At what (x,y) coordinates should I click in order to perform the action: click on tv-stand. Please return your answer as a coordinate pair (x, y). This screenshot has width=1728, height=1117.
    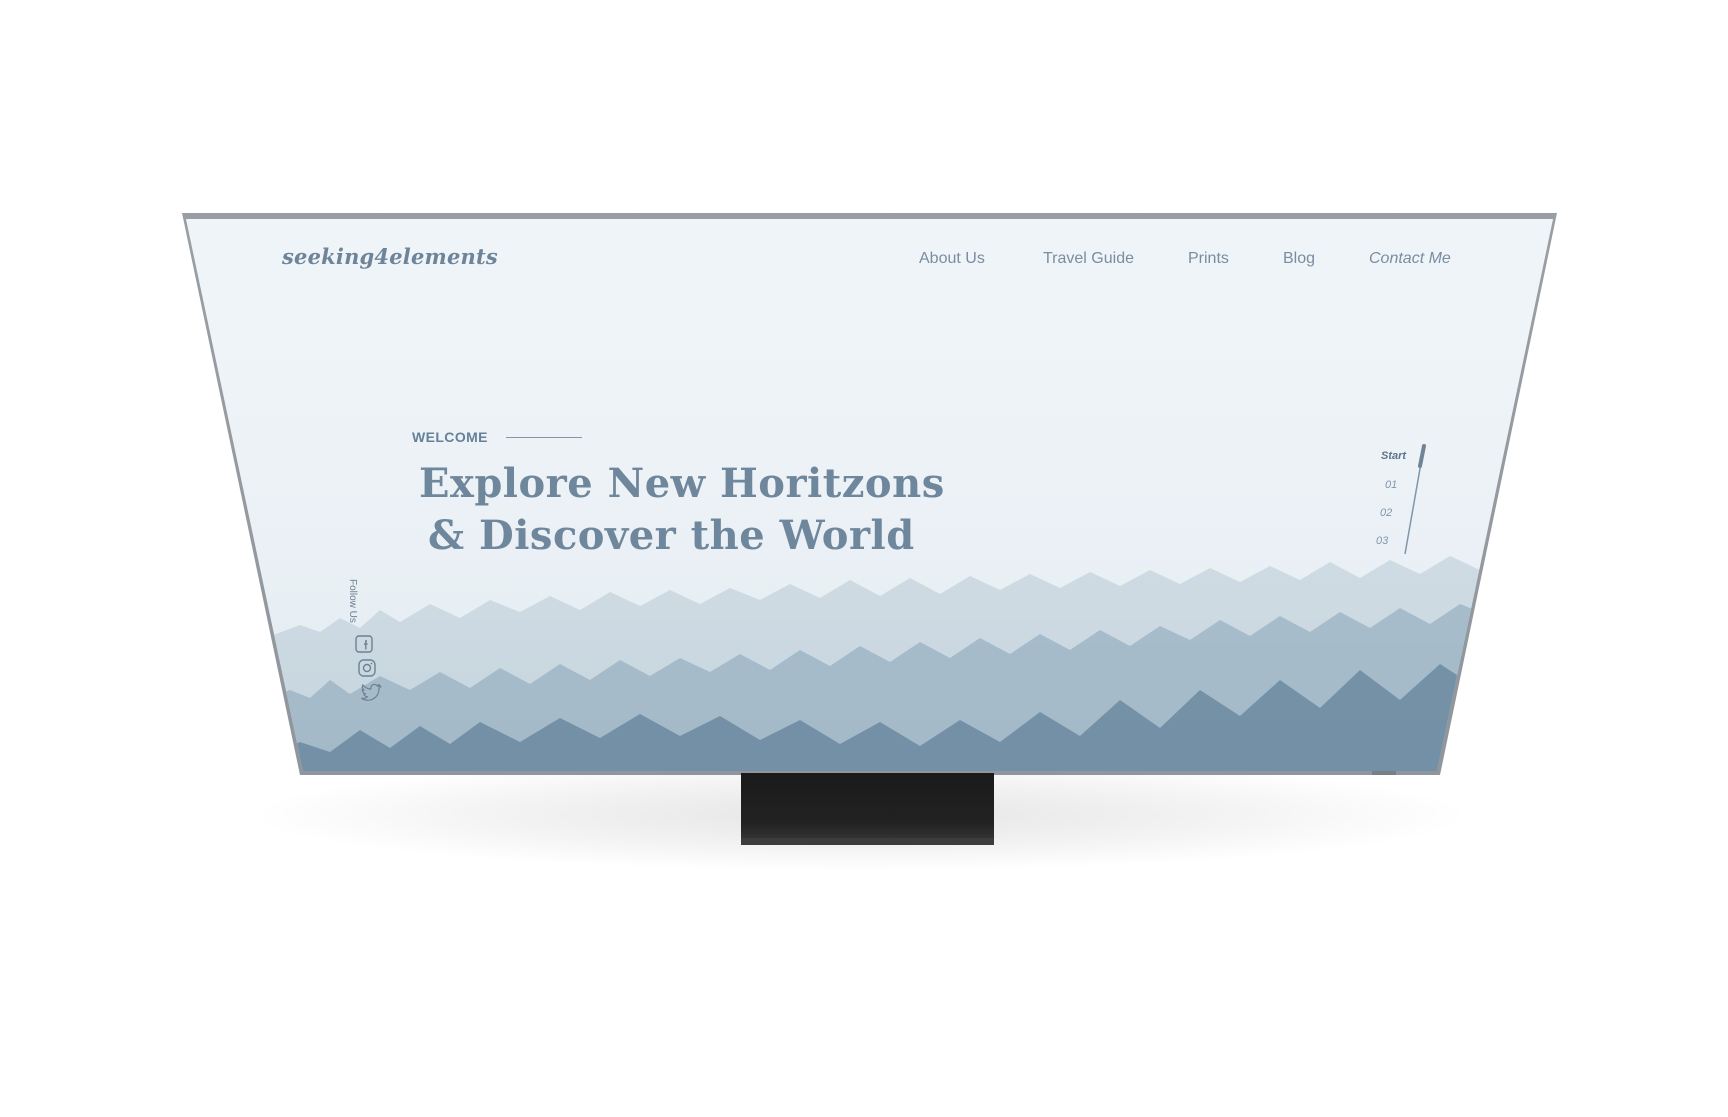
    Looking at the image, I should click on (867, 809).